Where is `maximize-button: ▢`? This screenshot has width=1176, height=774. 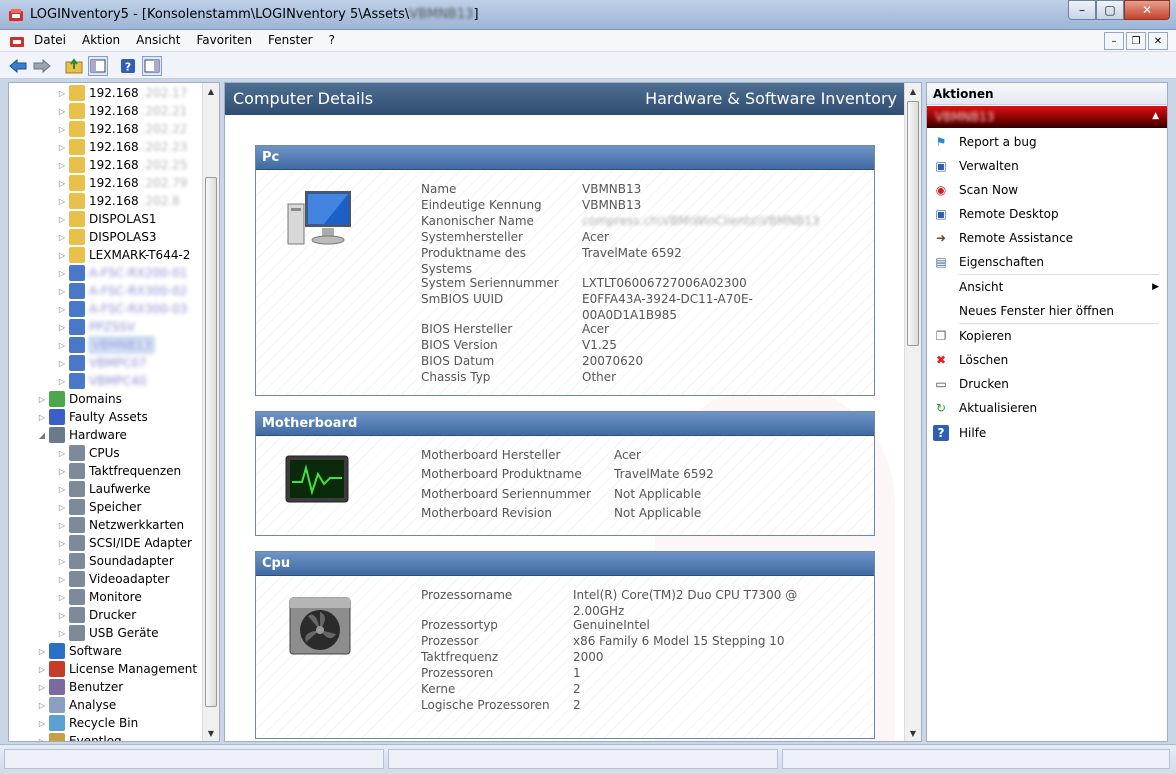 maximize-button: ▢ is located at coordinates (1110, 10).